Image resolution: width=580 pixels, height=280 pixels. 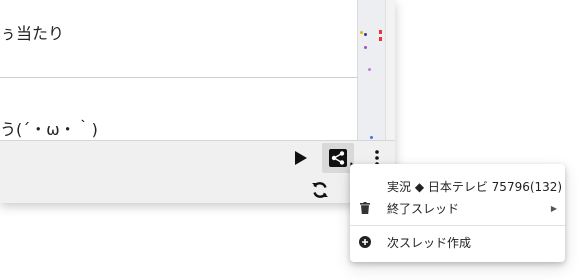 I want to click on refresh-button, so click(x=320, y=190).